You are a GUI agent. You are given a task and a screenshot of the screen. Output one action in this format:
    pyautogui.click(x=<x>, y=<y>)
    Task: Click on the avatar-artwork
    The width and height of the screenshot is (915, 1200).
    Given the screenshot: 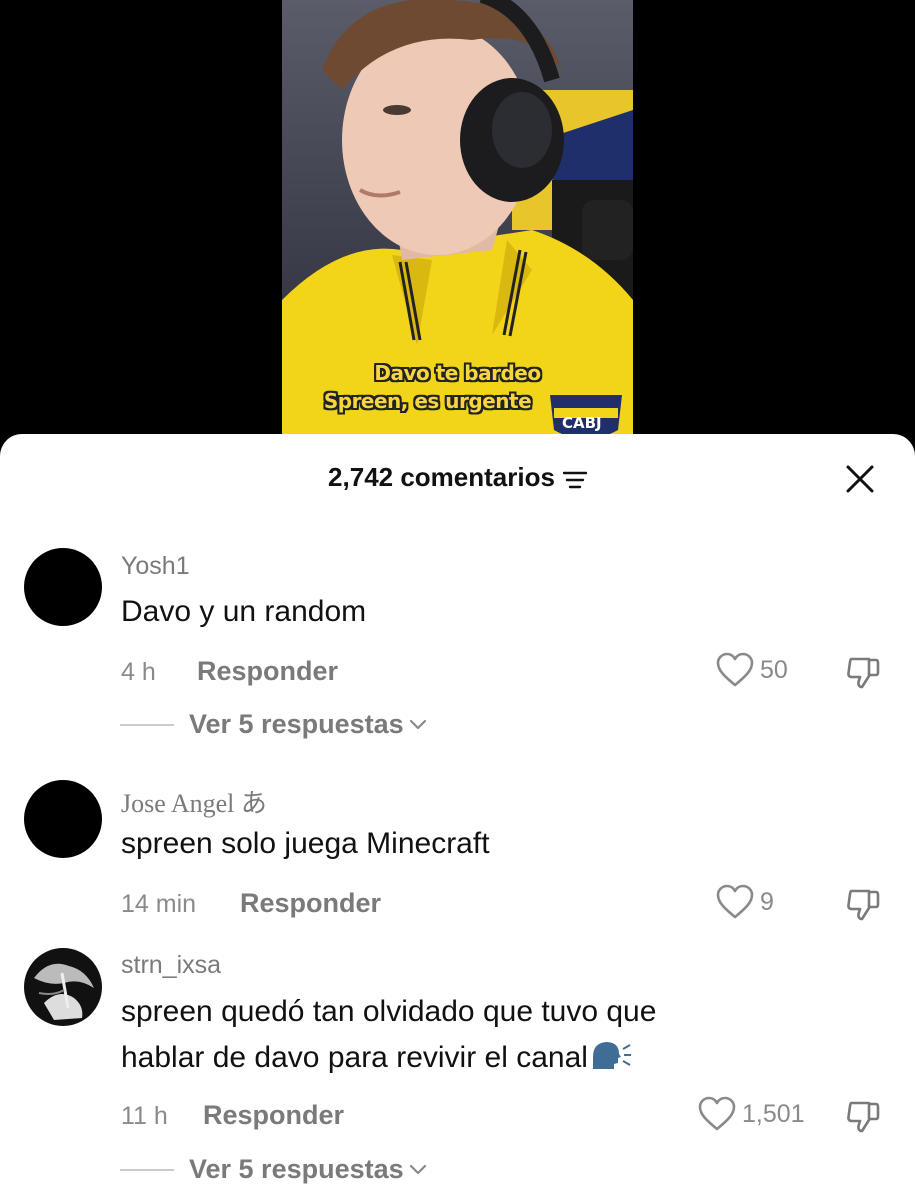 What is the action you would take?
    pyautogui.click(x=64, y=991)
    